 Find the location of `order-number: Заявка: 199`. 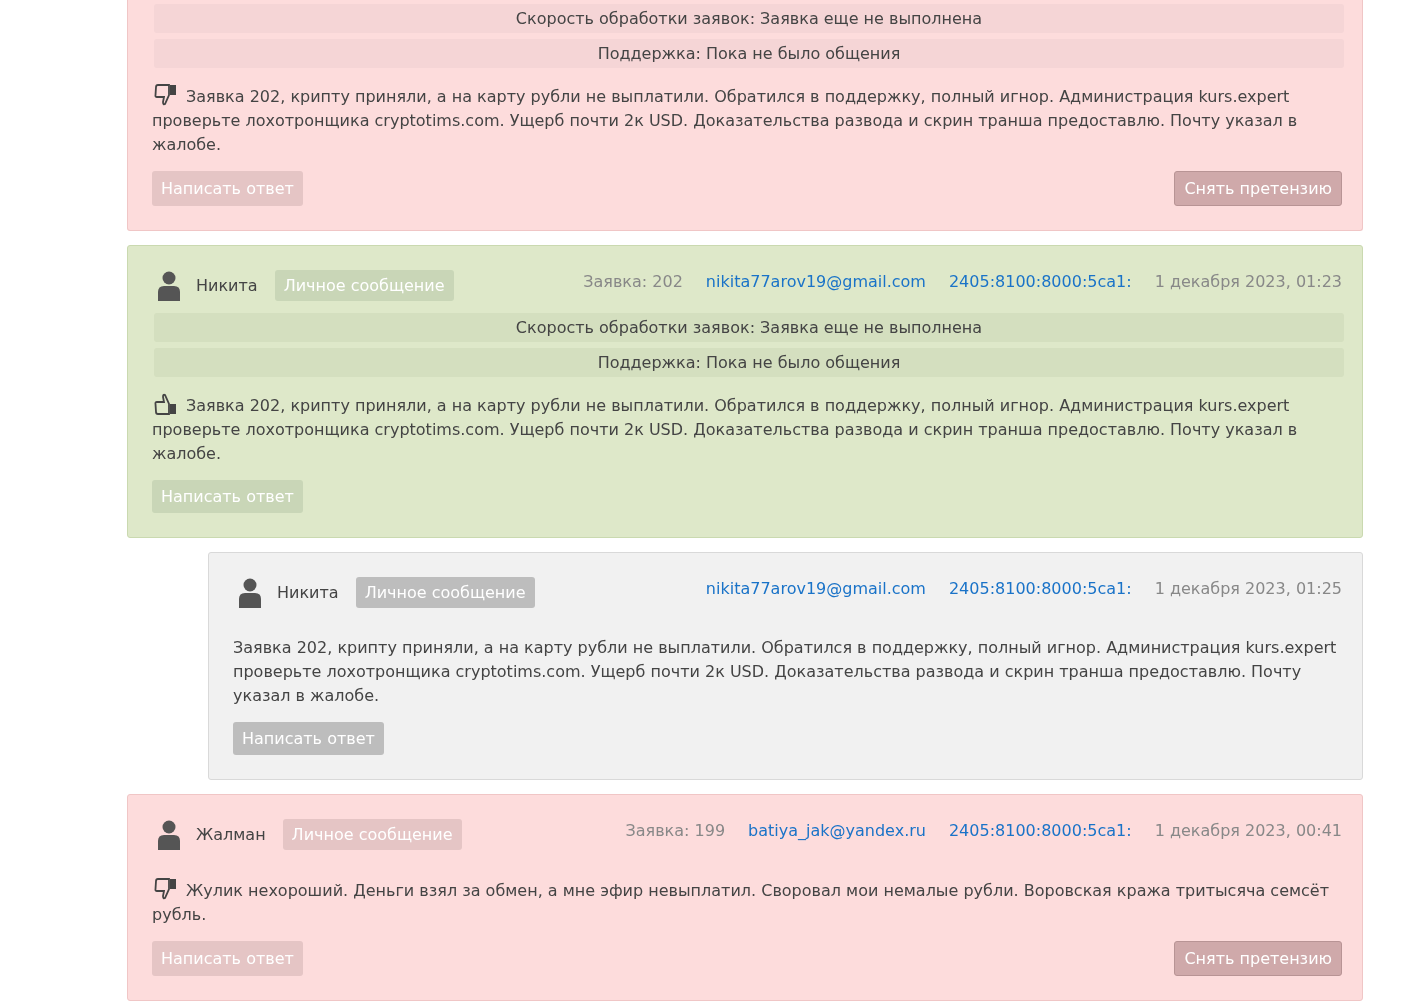

order-number: Заявка: 199 is located at coordinates (675, 830).